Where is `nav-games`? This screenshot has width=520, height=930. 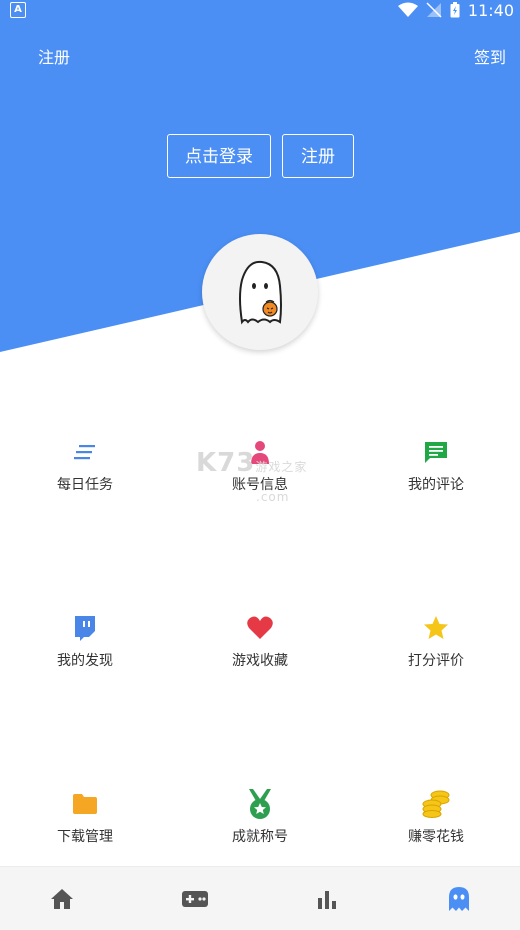
nav-games is located at coordinates (195, 899).